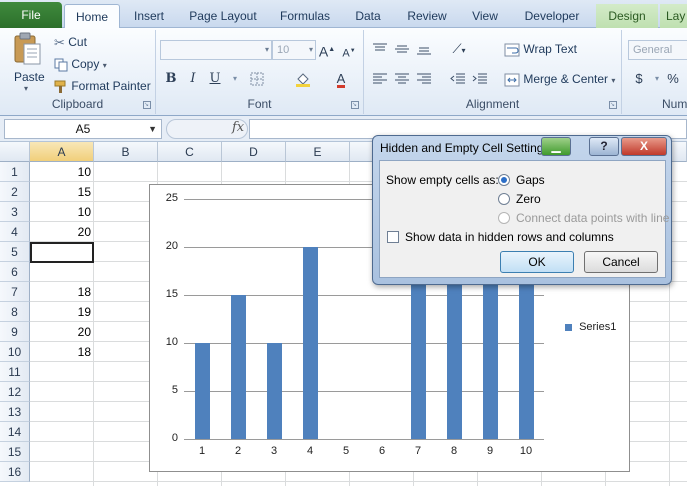 This screenshot has width=687, height=486. I want to click on underline-button: U, so click(215, 79).